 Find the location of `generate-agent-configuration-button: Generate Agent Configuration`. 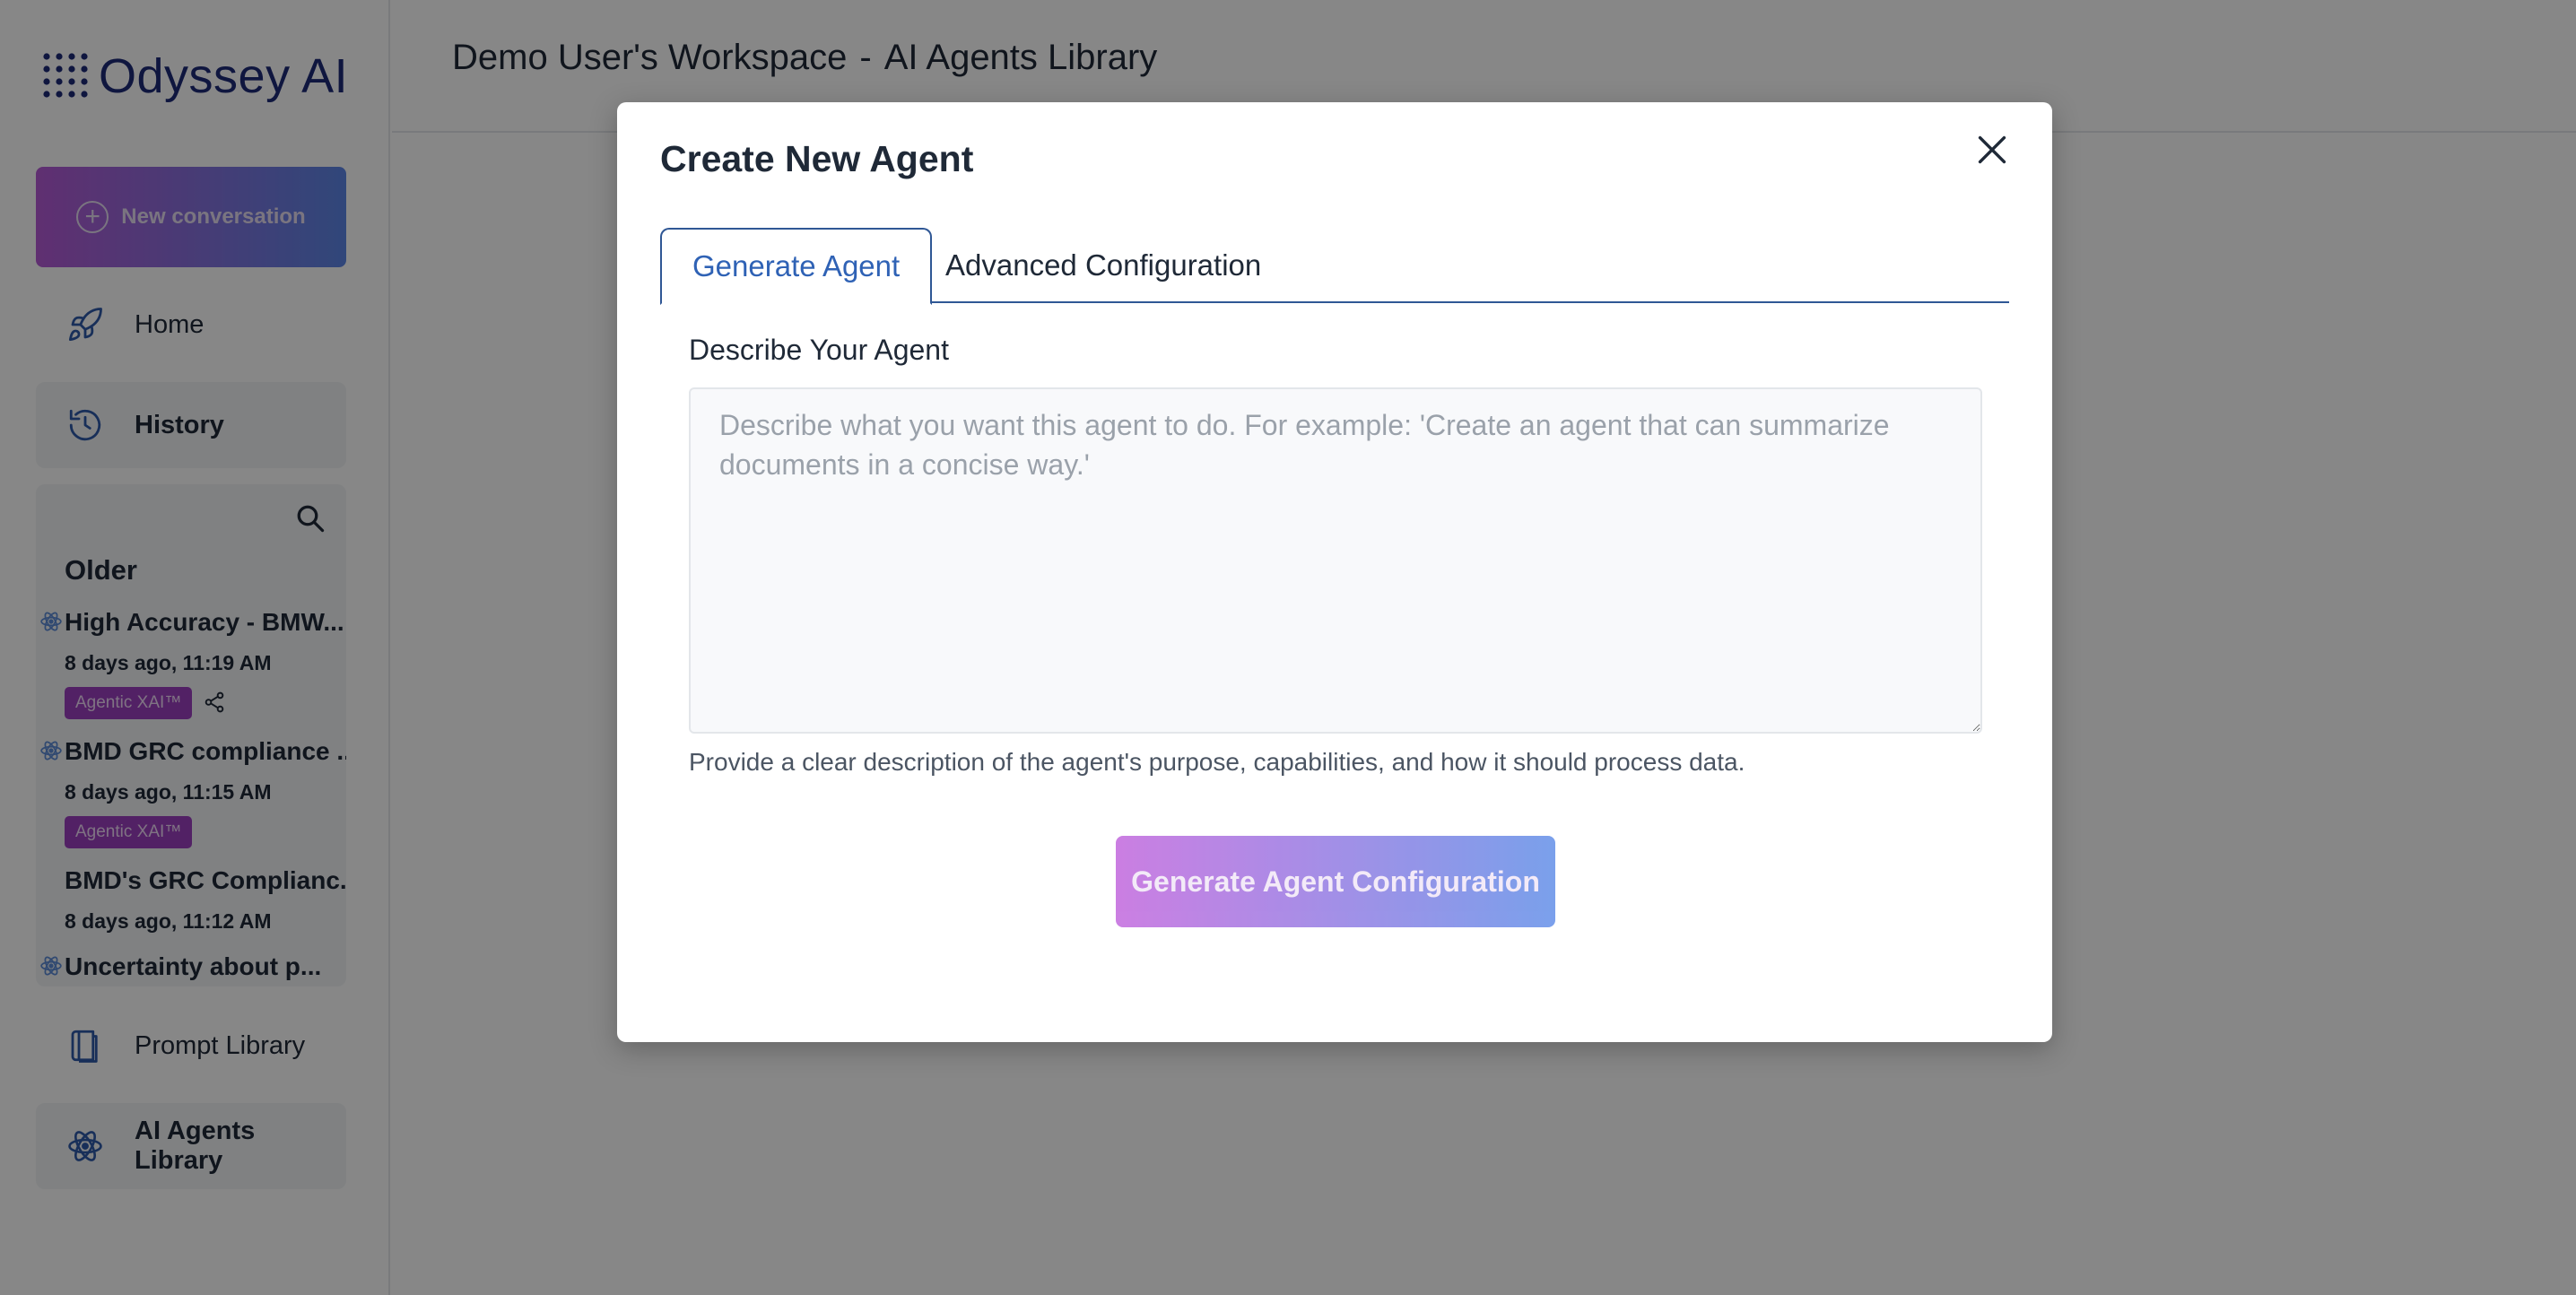

generate-agent-configuration-button: Generate Agent Configuration is located at coordinates (1335, 881).